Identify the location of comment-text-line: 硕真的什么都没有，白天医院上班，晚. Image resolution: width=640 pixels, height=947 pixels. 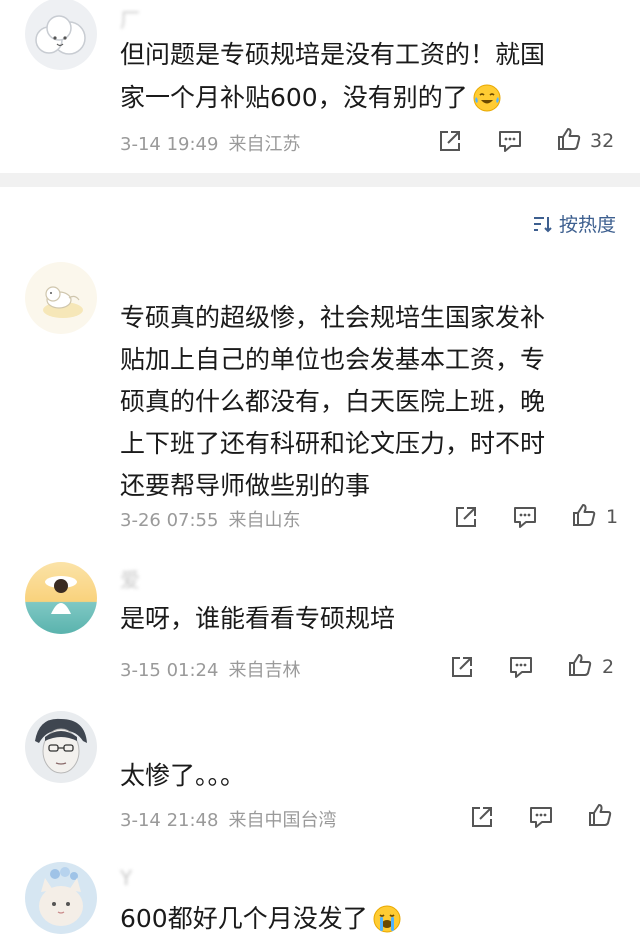
(333, 401).